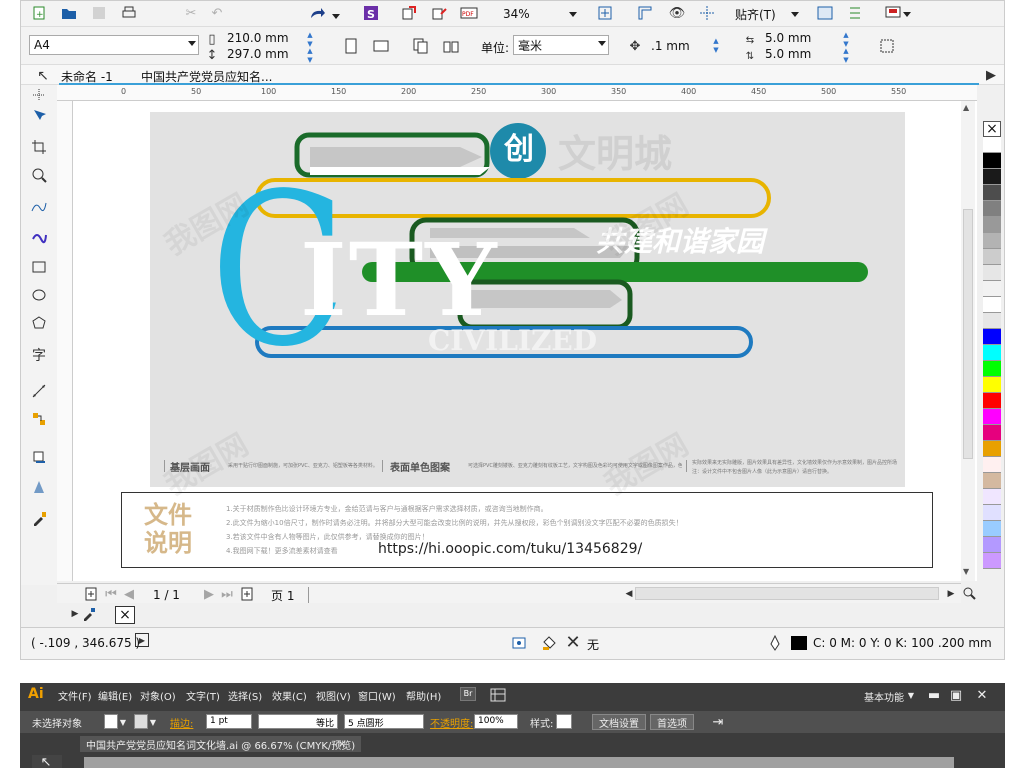 This screenshot has width=1024, height=772. What do you see at coordinates (65, 341) in the screenshot?
I see `vertical-ruler` at bounding box center [65, 341].